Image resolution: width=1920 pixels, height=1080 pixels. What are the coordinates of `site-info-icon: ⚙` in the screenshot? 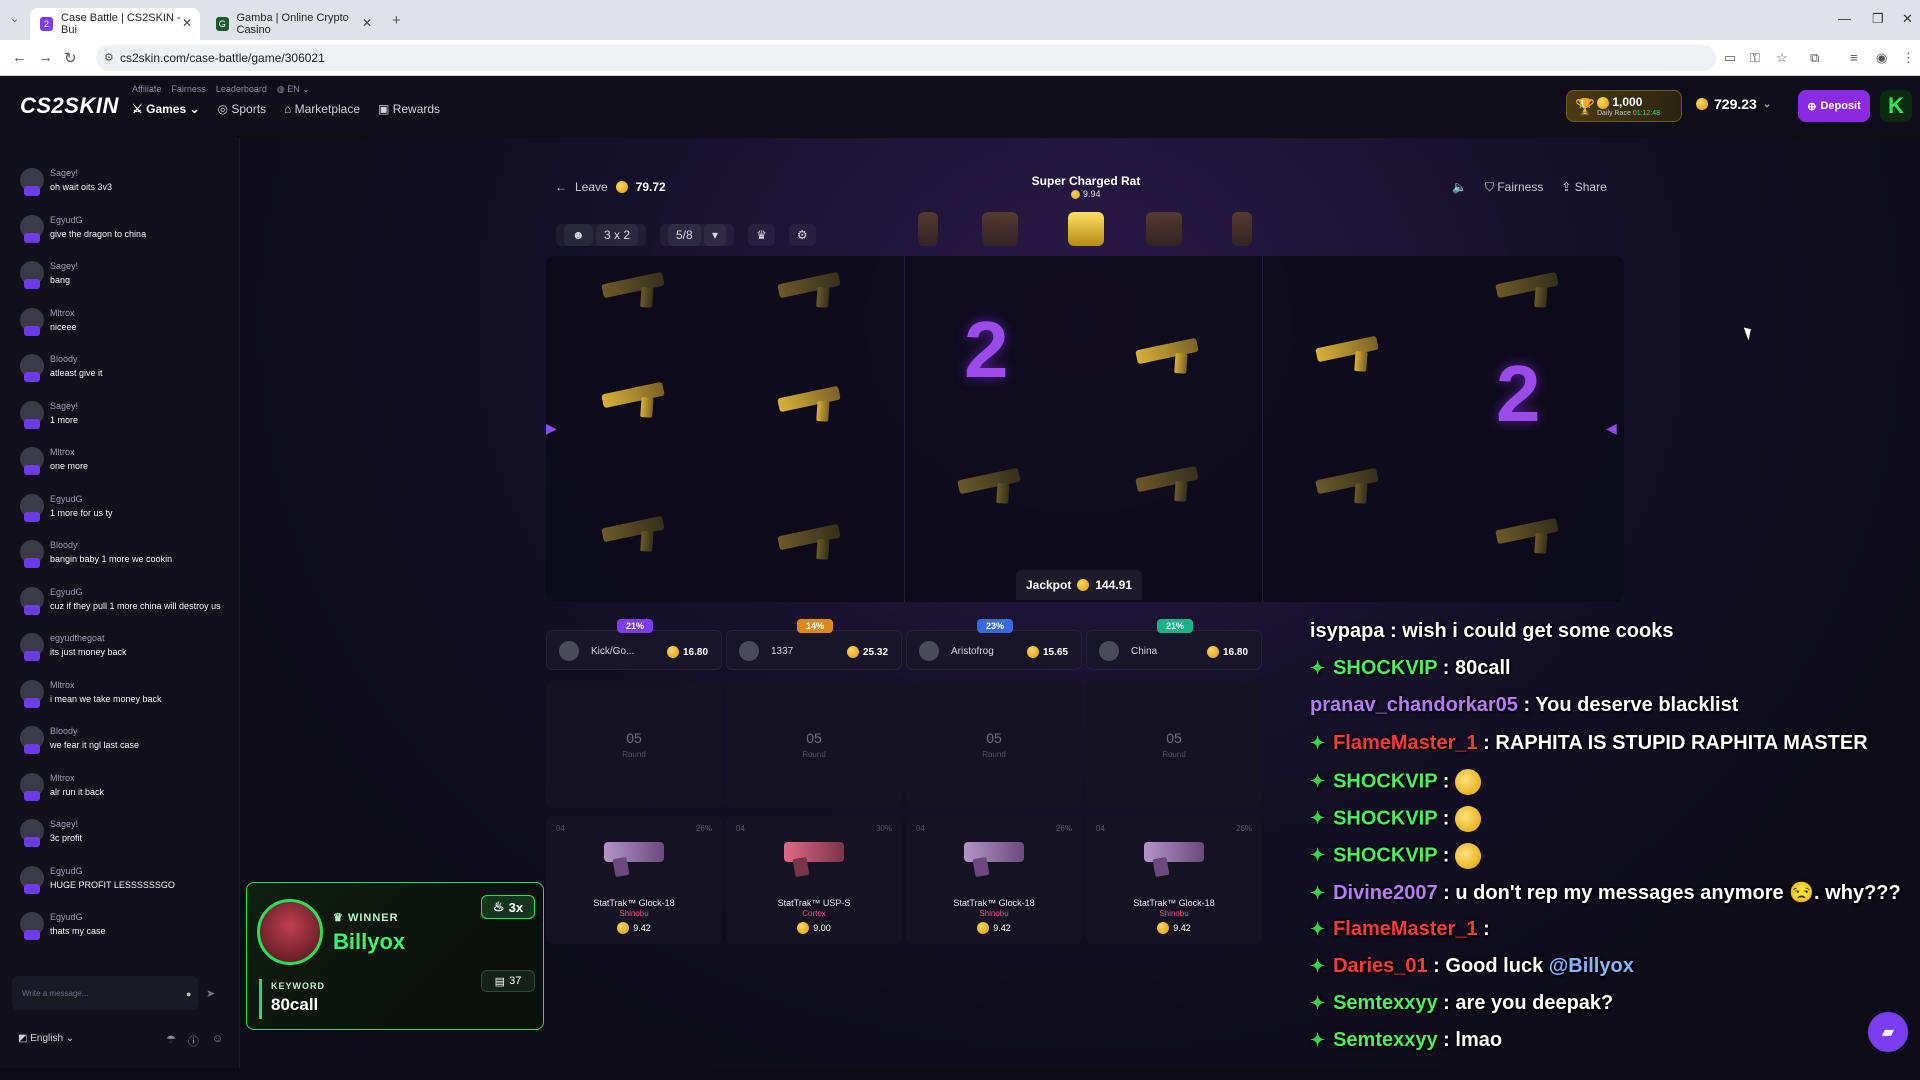 It's located at (109, 57).